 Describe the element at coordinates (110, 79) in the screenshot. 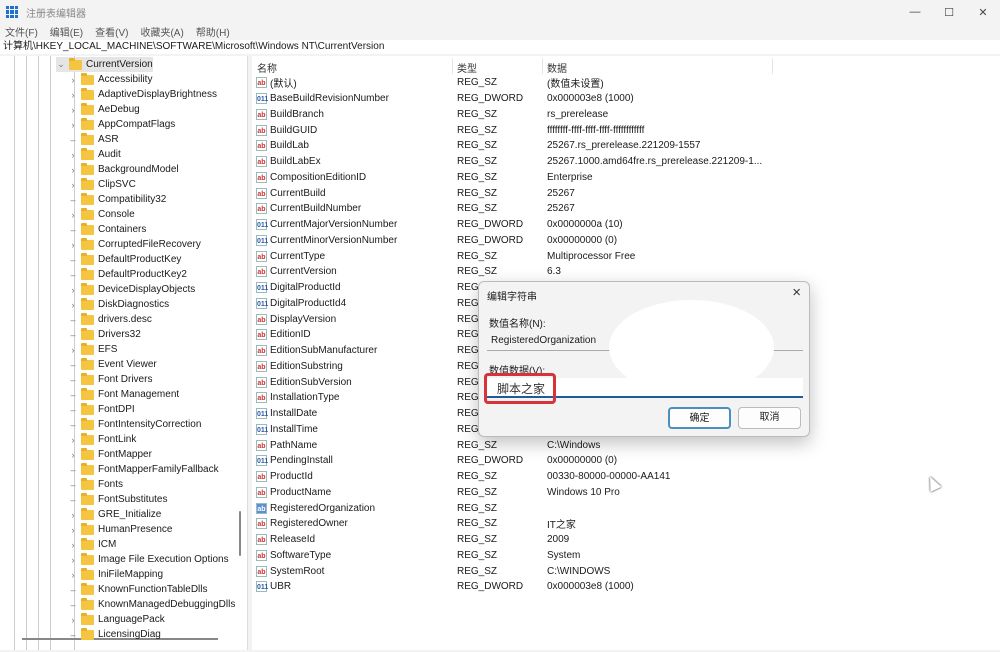

I see `tree-node: › Accessibility` at that location.